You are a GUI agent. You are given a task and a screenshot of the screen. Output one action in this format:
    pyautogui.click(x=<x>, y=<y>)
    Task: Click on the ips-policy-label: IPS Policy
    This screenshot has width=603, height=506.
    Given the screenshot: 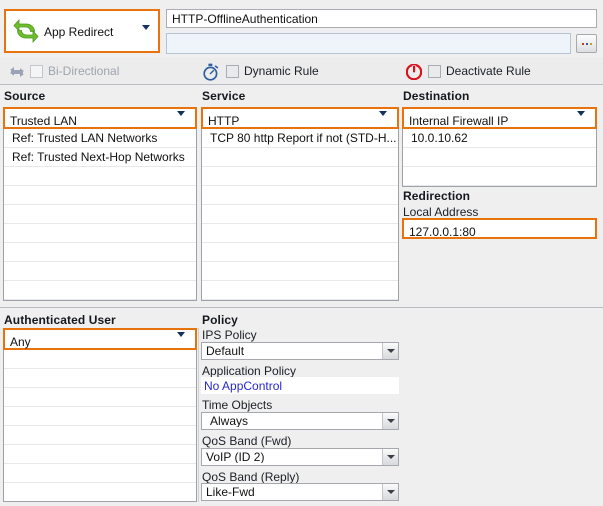 What is the action you would take?
    pyautogui.click(x=229, y=335)
    